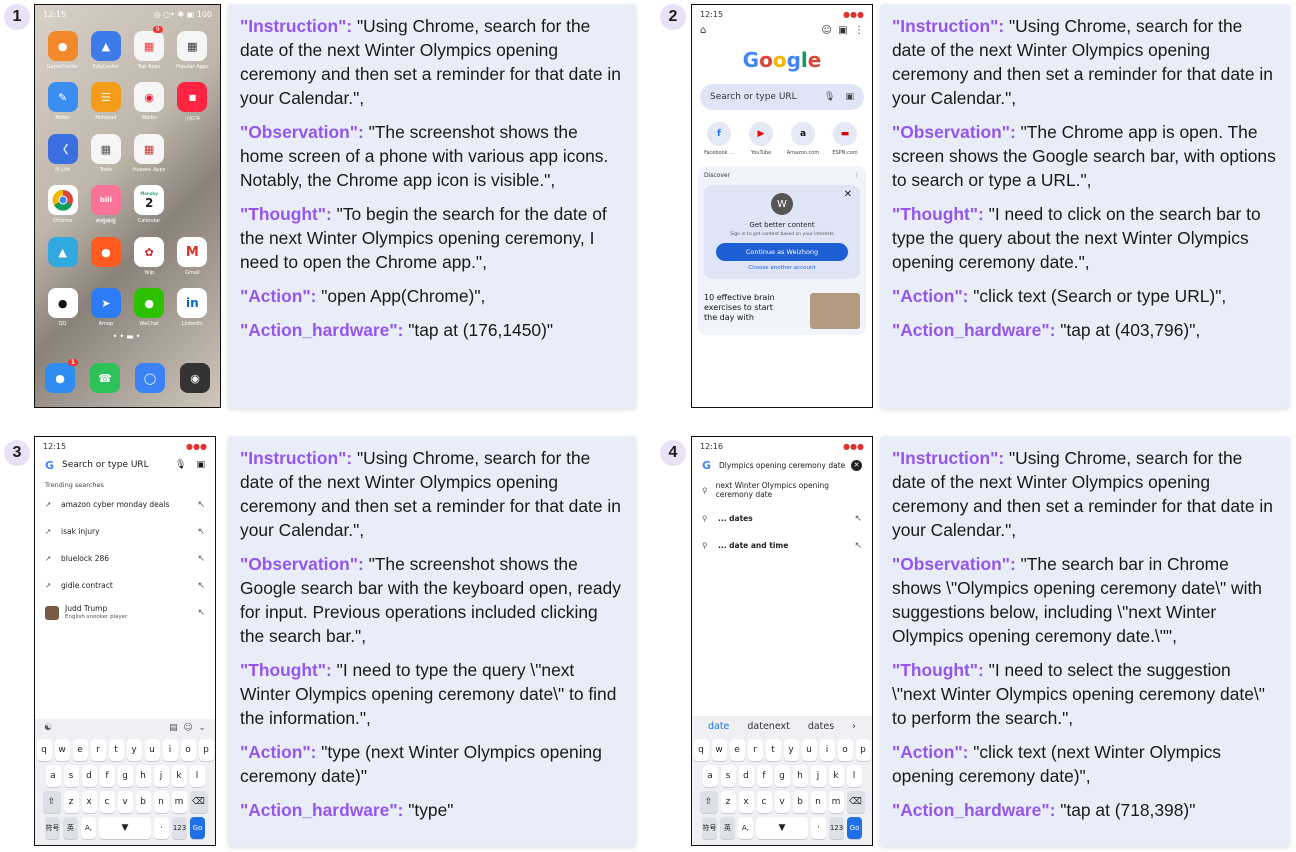 Image resolution: width=1296 pixels, height=852 pixels. Describe the element at coordinates (143, 802) in the screenshot. I see `key: b` at that location.